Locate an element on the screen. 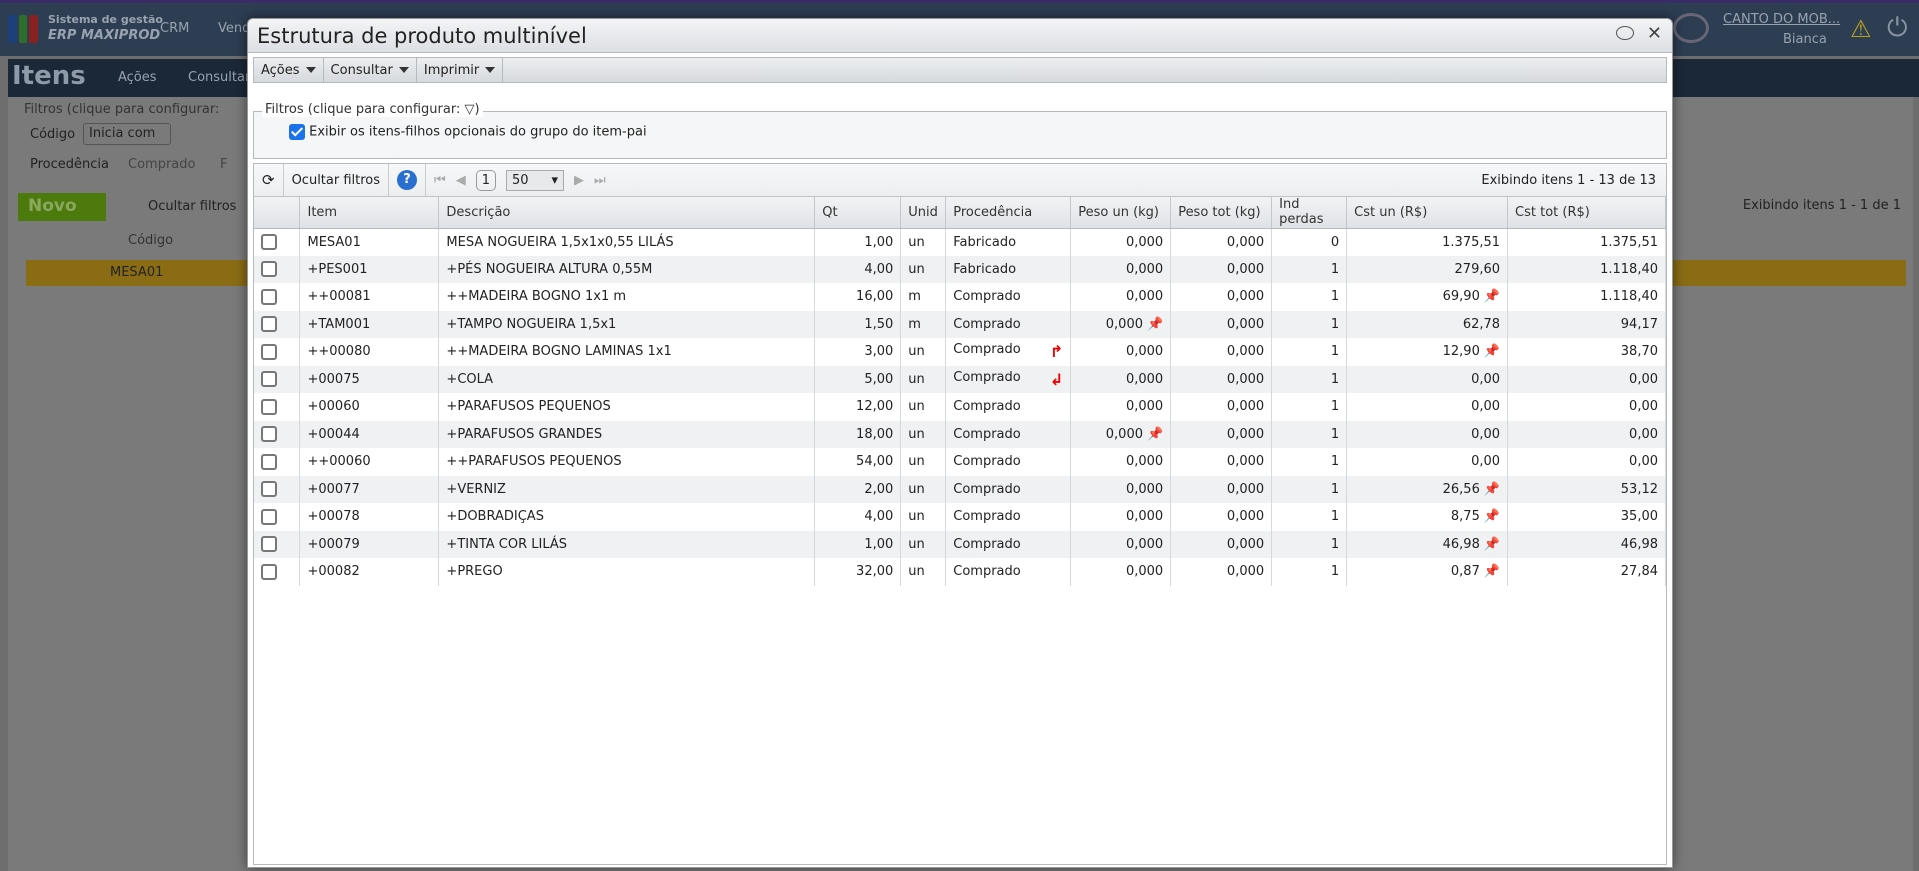 The image size is (1919, 871). first-page-icon: ⏮ is located at coordinates (440, 180).